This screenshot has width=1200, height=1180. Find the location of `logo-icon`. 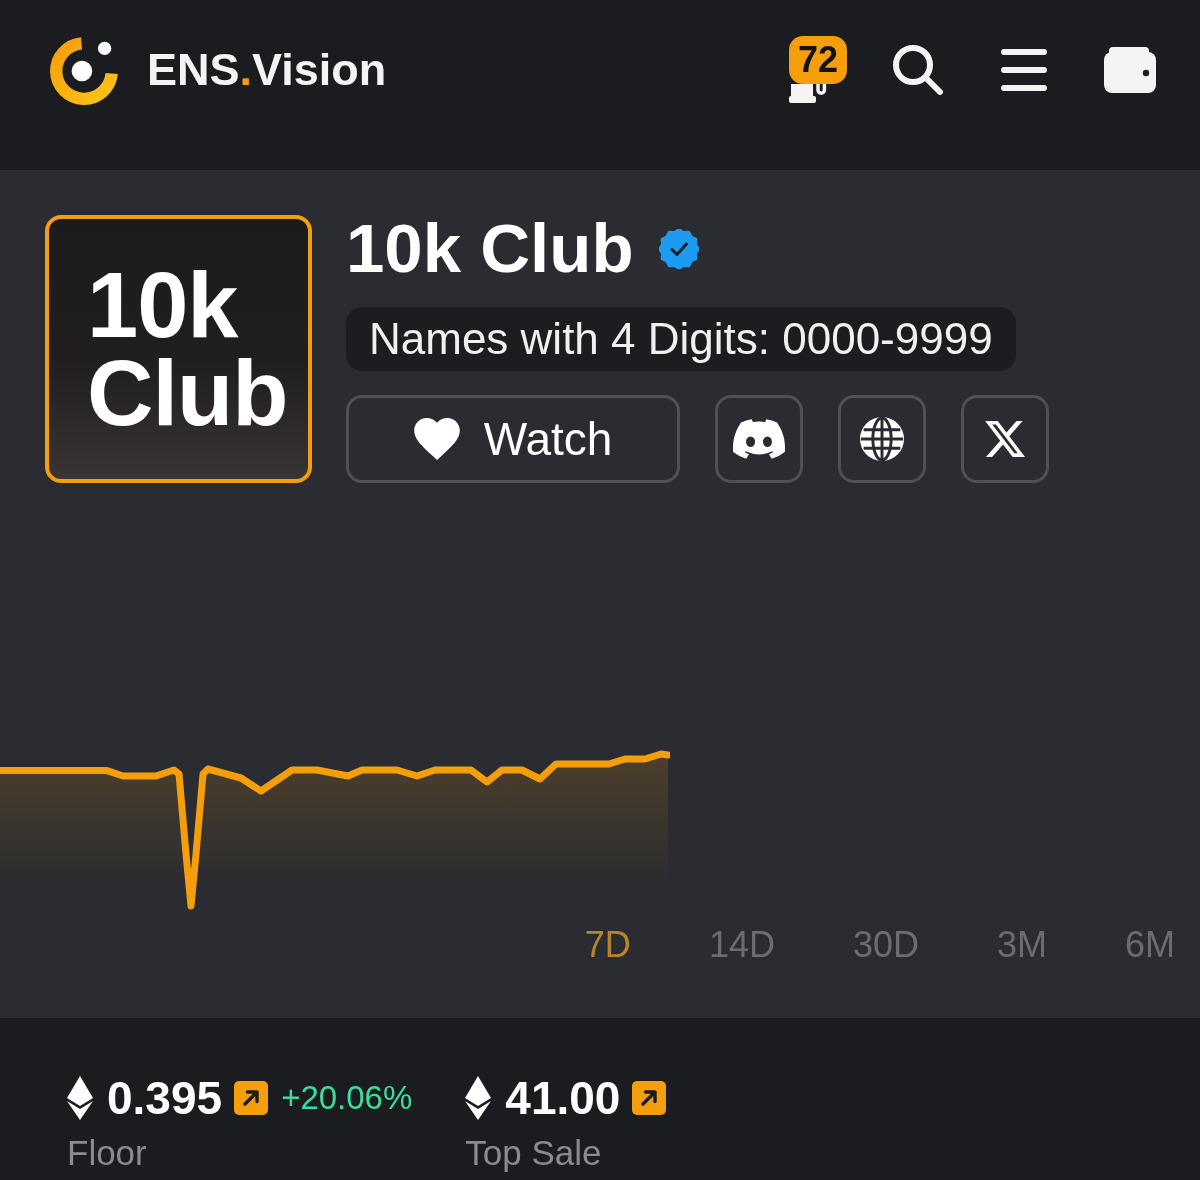

logo-icon is located at coordinates (84, 70).